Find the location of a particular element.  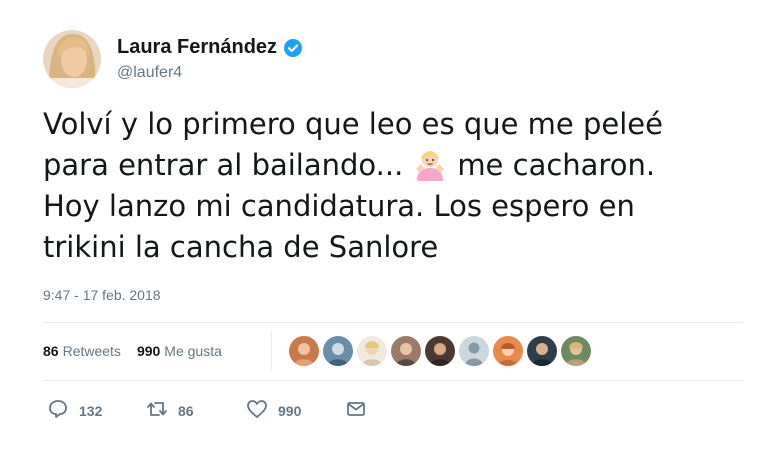

stats-divider is located at coordinates (271, 351).